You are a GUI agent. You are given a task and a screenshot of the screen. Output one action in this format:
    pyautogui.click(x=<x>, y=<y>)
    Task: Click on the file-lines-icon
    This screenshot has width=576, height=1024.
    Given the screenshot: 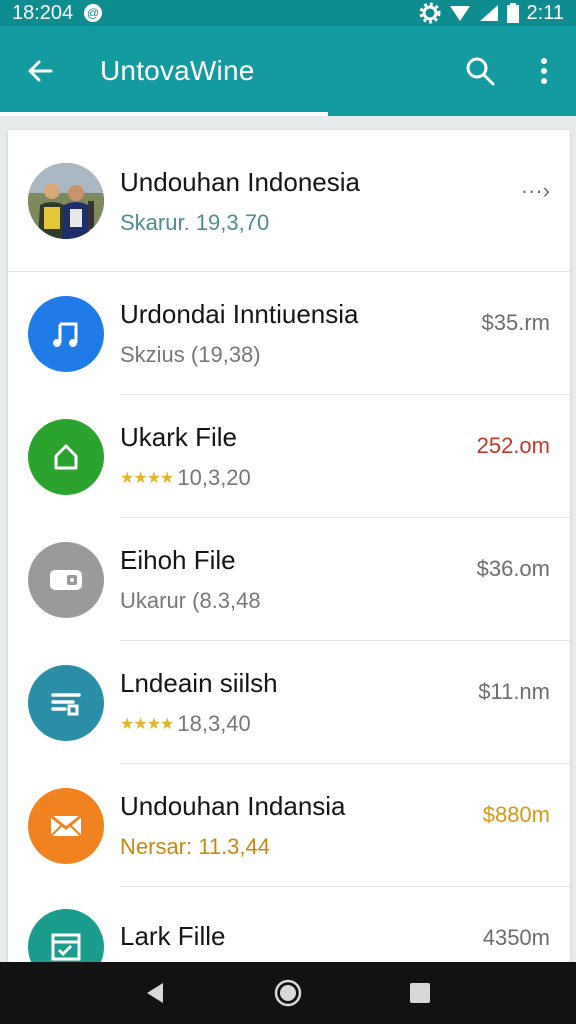 What is the action you would take?
    pyautogui.click(x=66, y=702)
    